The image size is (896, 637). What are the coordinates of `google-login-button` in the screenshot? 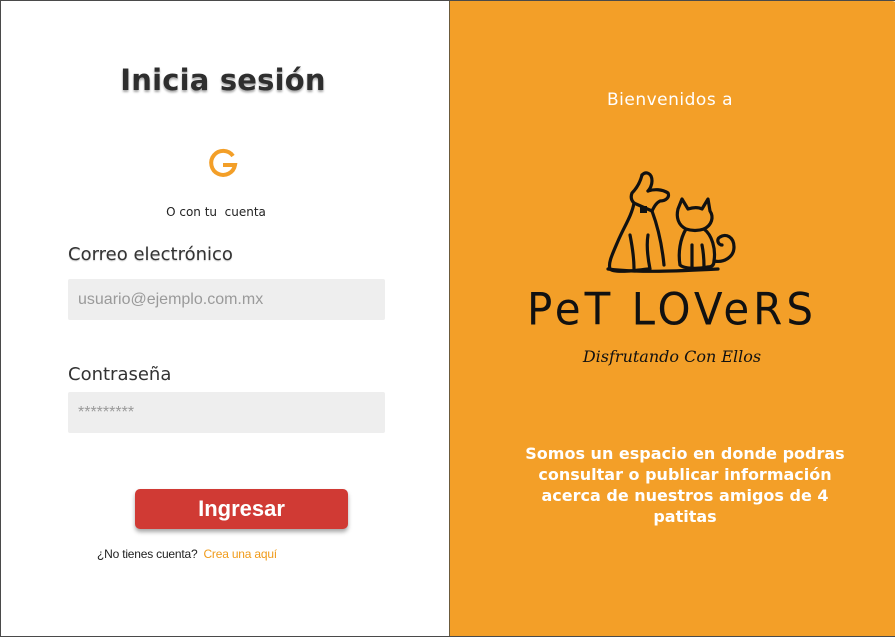 It's located at (223, 163).